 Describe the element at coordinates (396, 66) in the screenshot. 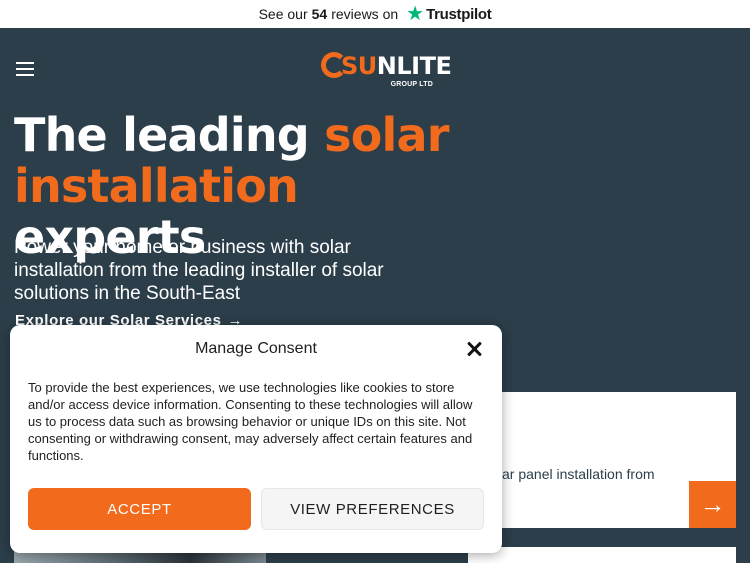

I see `logo-wordmark: SUNLITE` at that location.